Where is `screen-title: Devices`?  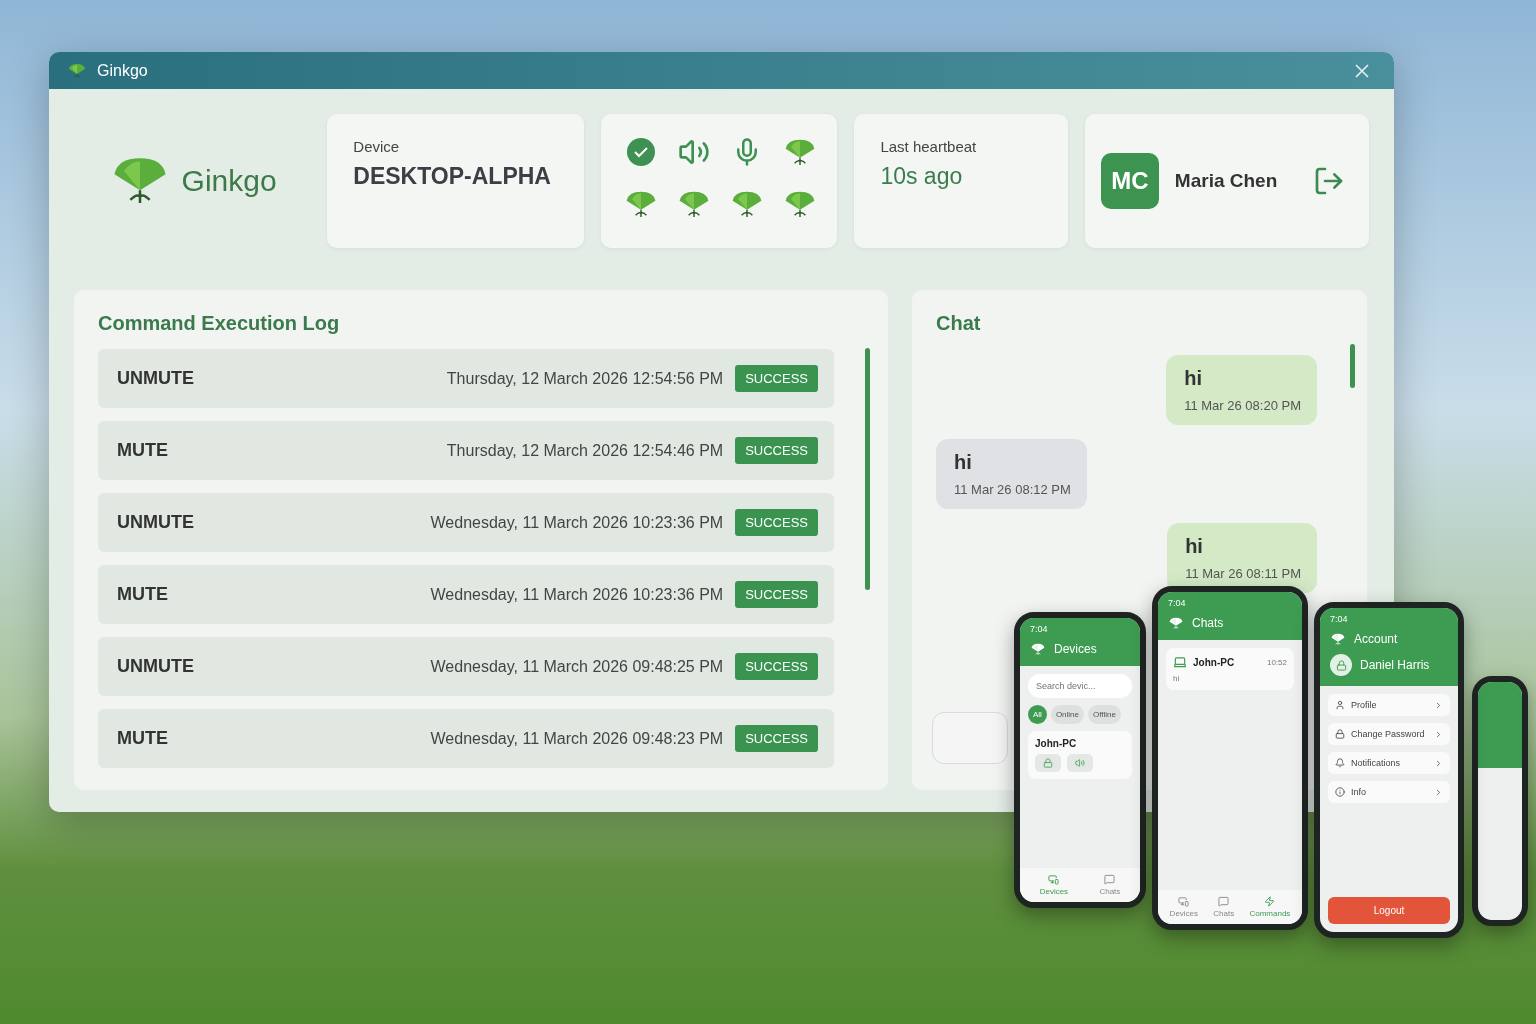
screen-title: Devices is located at coordinates (1075, 649).